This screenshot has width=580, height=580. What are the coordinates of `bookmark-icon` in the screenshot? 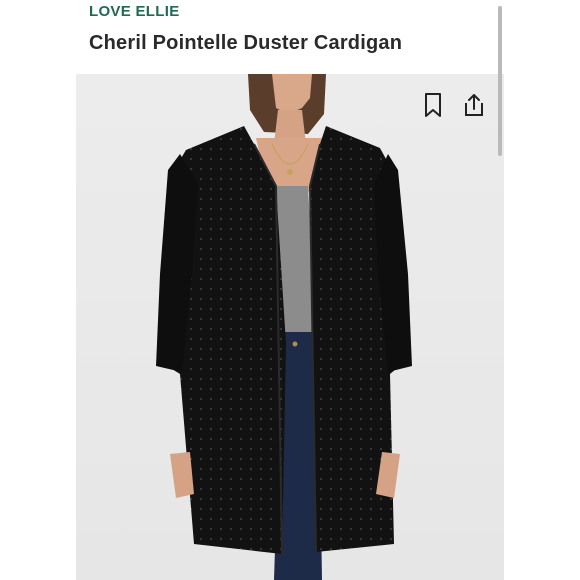 It's located at (433, 105).